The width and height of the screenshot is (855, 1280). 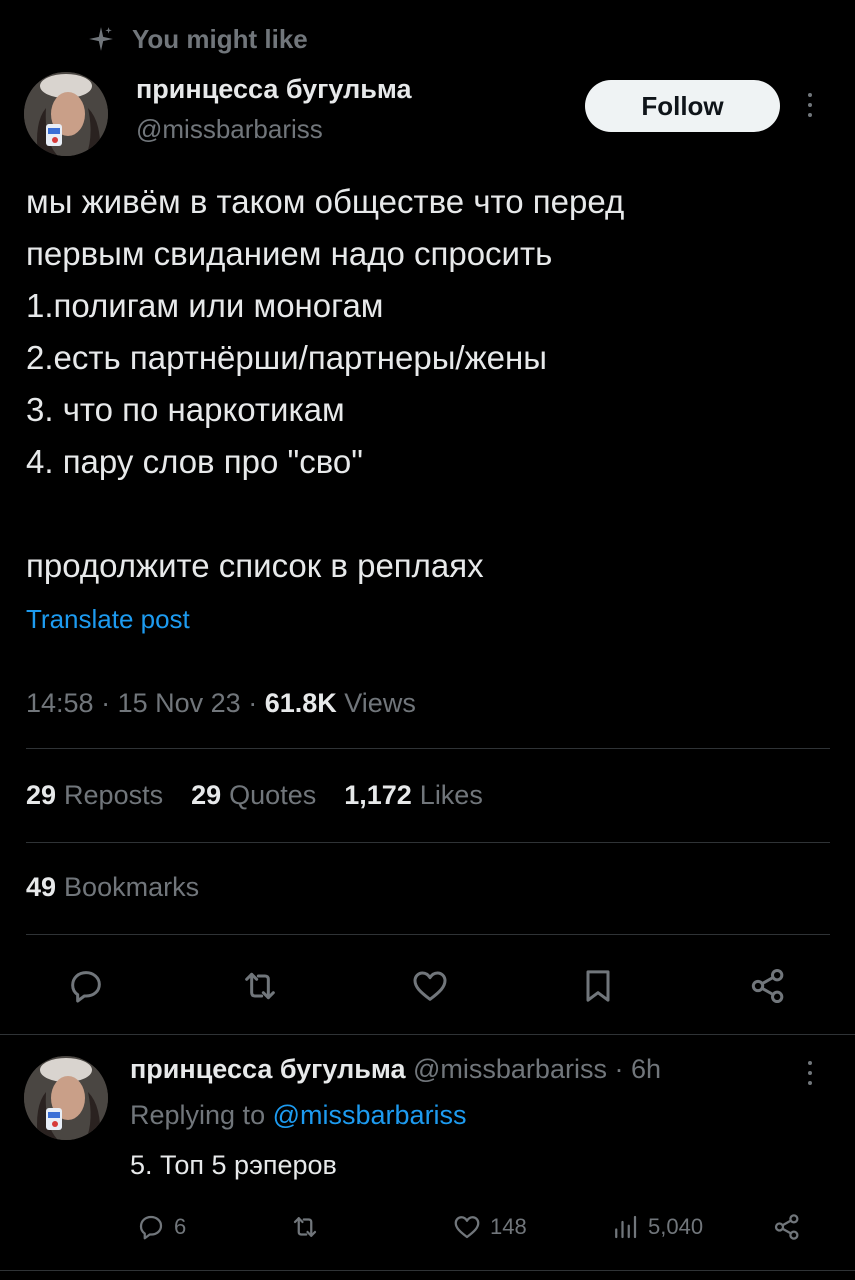 I want to click on reply-text: 5. Топ 5 рэперов, so click(x=233, y=1165).